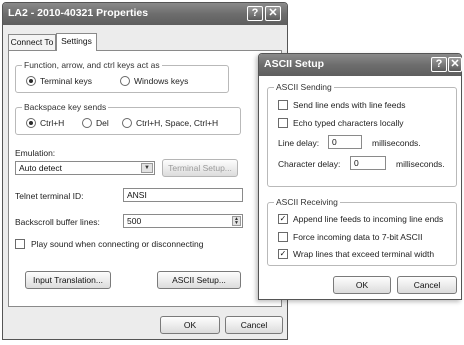 Image resolution: width=464 pixels, height=345 pixels. I want to click on del-radio, so click(87, 123).